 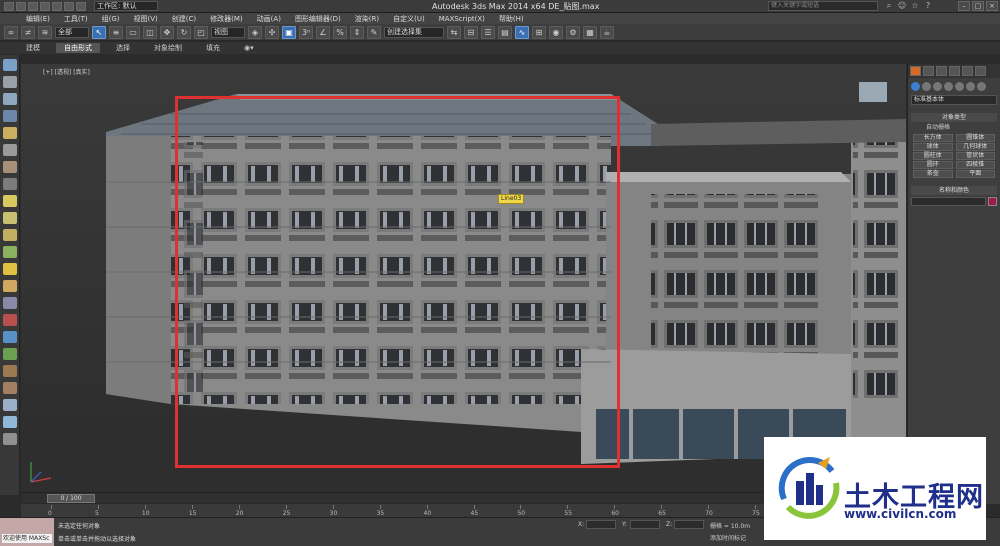 What do you see at coordinates (133, 32) in the screenshot?
I see `rect-selection-icon: ▭` at bounding box center [133, 32].